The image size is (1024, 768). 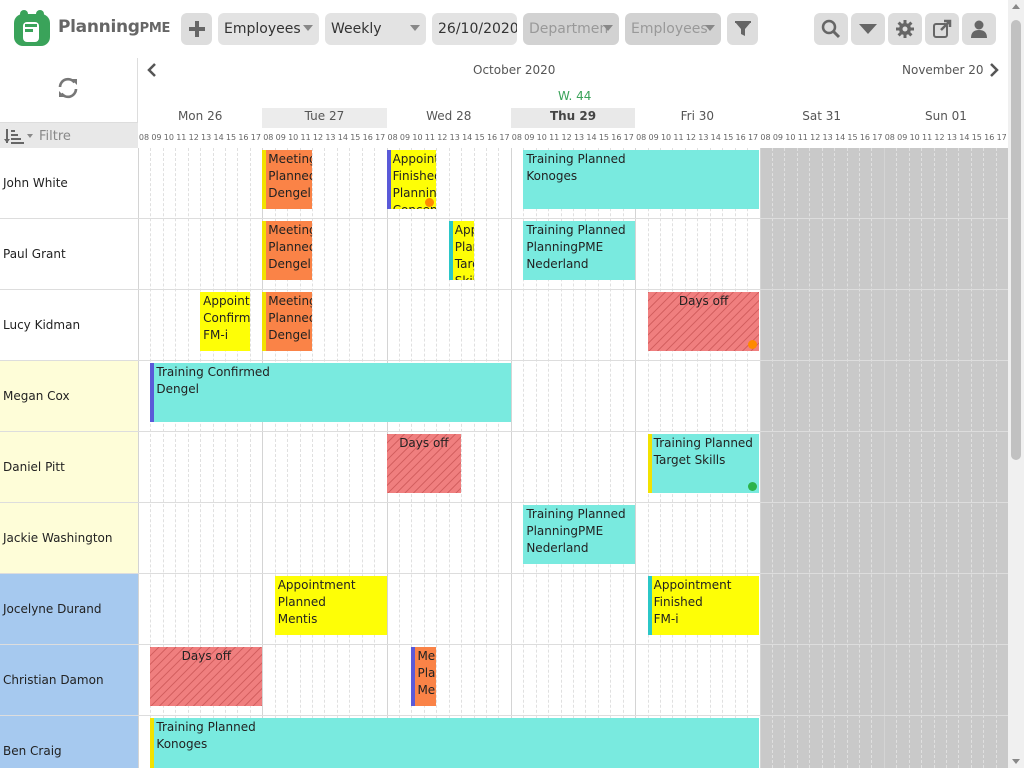 What do you see at coordinates (69, 325) in the screenshot?
I see `resource-row: Lucy Kidman` at bounding box center [69, 325].